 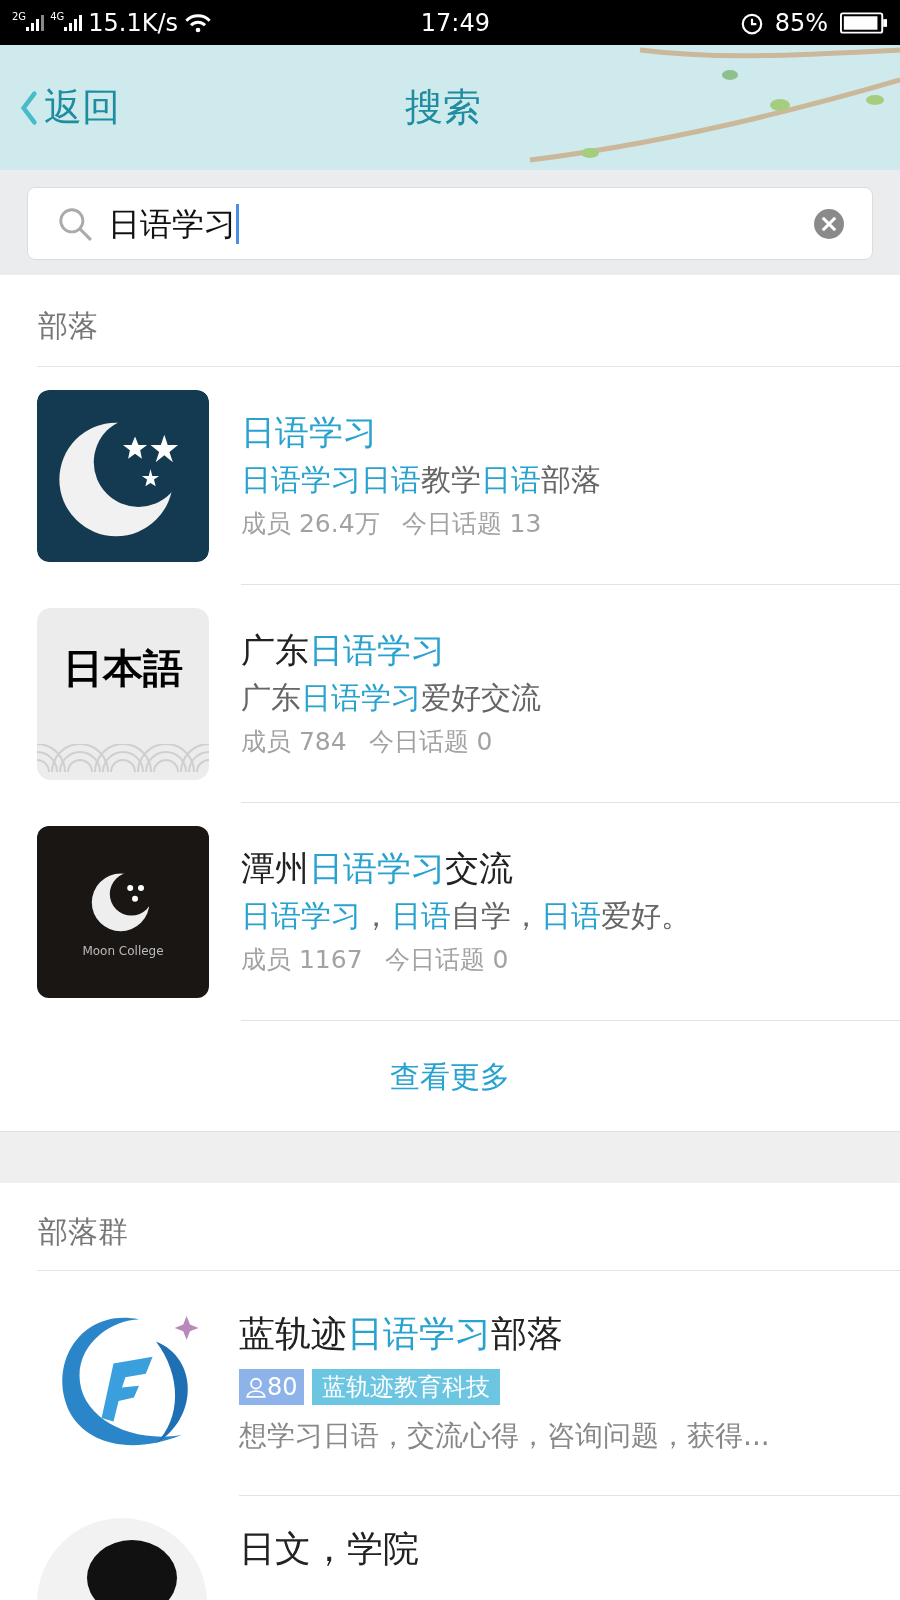 What do you see at coordinates (443, 107) in the screenshot?
I see `page-title: 搜索` at bounding box center [443, 107].